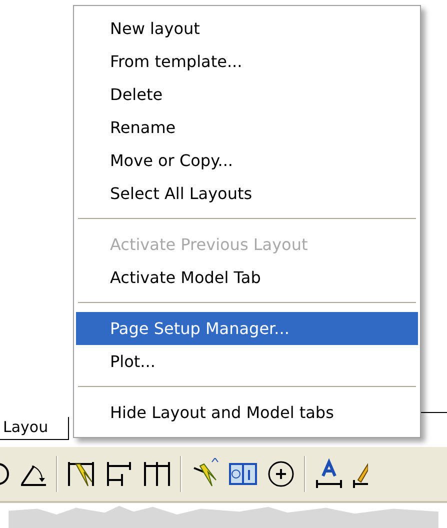 The image size is (447, 528). What do you see at coordinates (329, 474) in the screenshot?
I see `dimension-text-icon` at bounding box center [329, 474].